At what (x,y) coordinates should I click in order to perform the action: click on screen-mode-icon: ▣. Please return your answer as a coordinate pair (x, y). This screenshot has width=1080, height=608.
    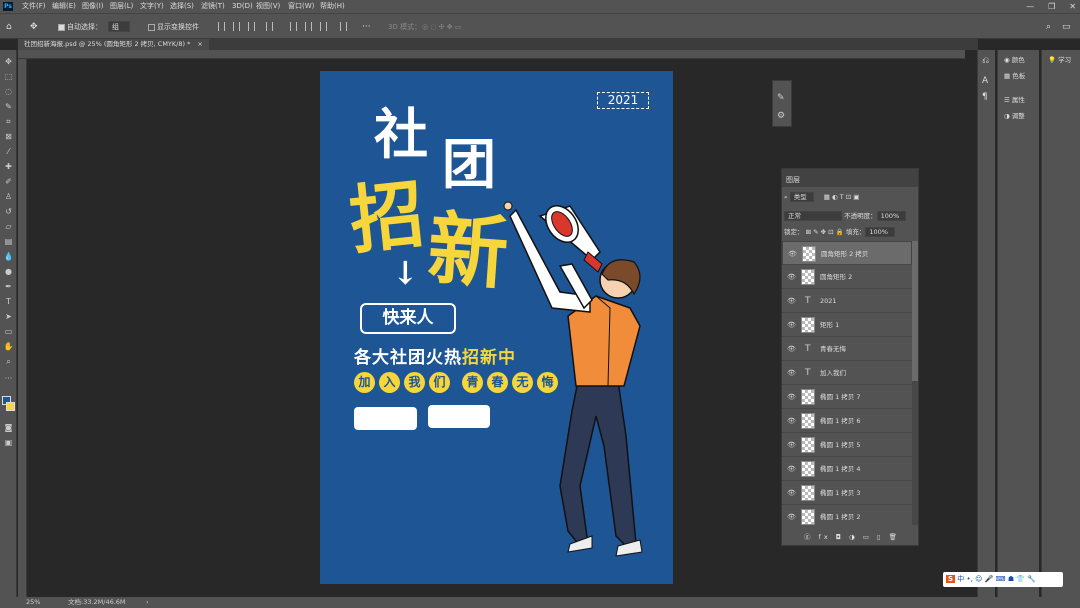
    Looking at the image, I should click on (8, 442).